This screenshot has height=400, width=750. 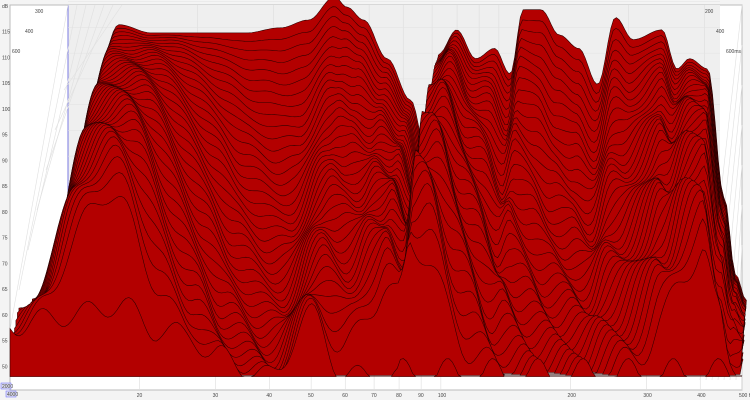 I want to click on time-tick-left: 300, so click(x=39, y=12).